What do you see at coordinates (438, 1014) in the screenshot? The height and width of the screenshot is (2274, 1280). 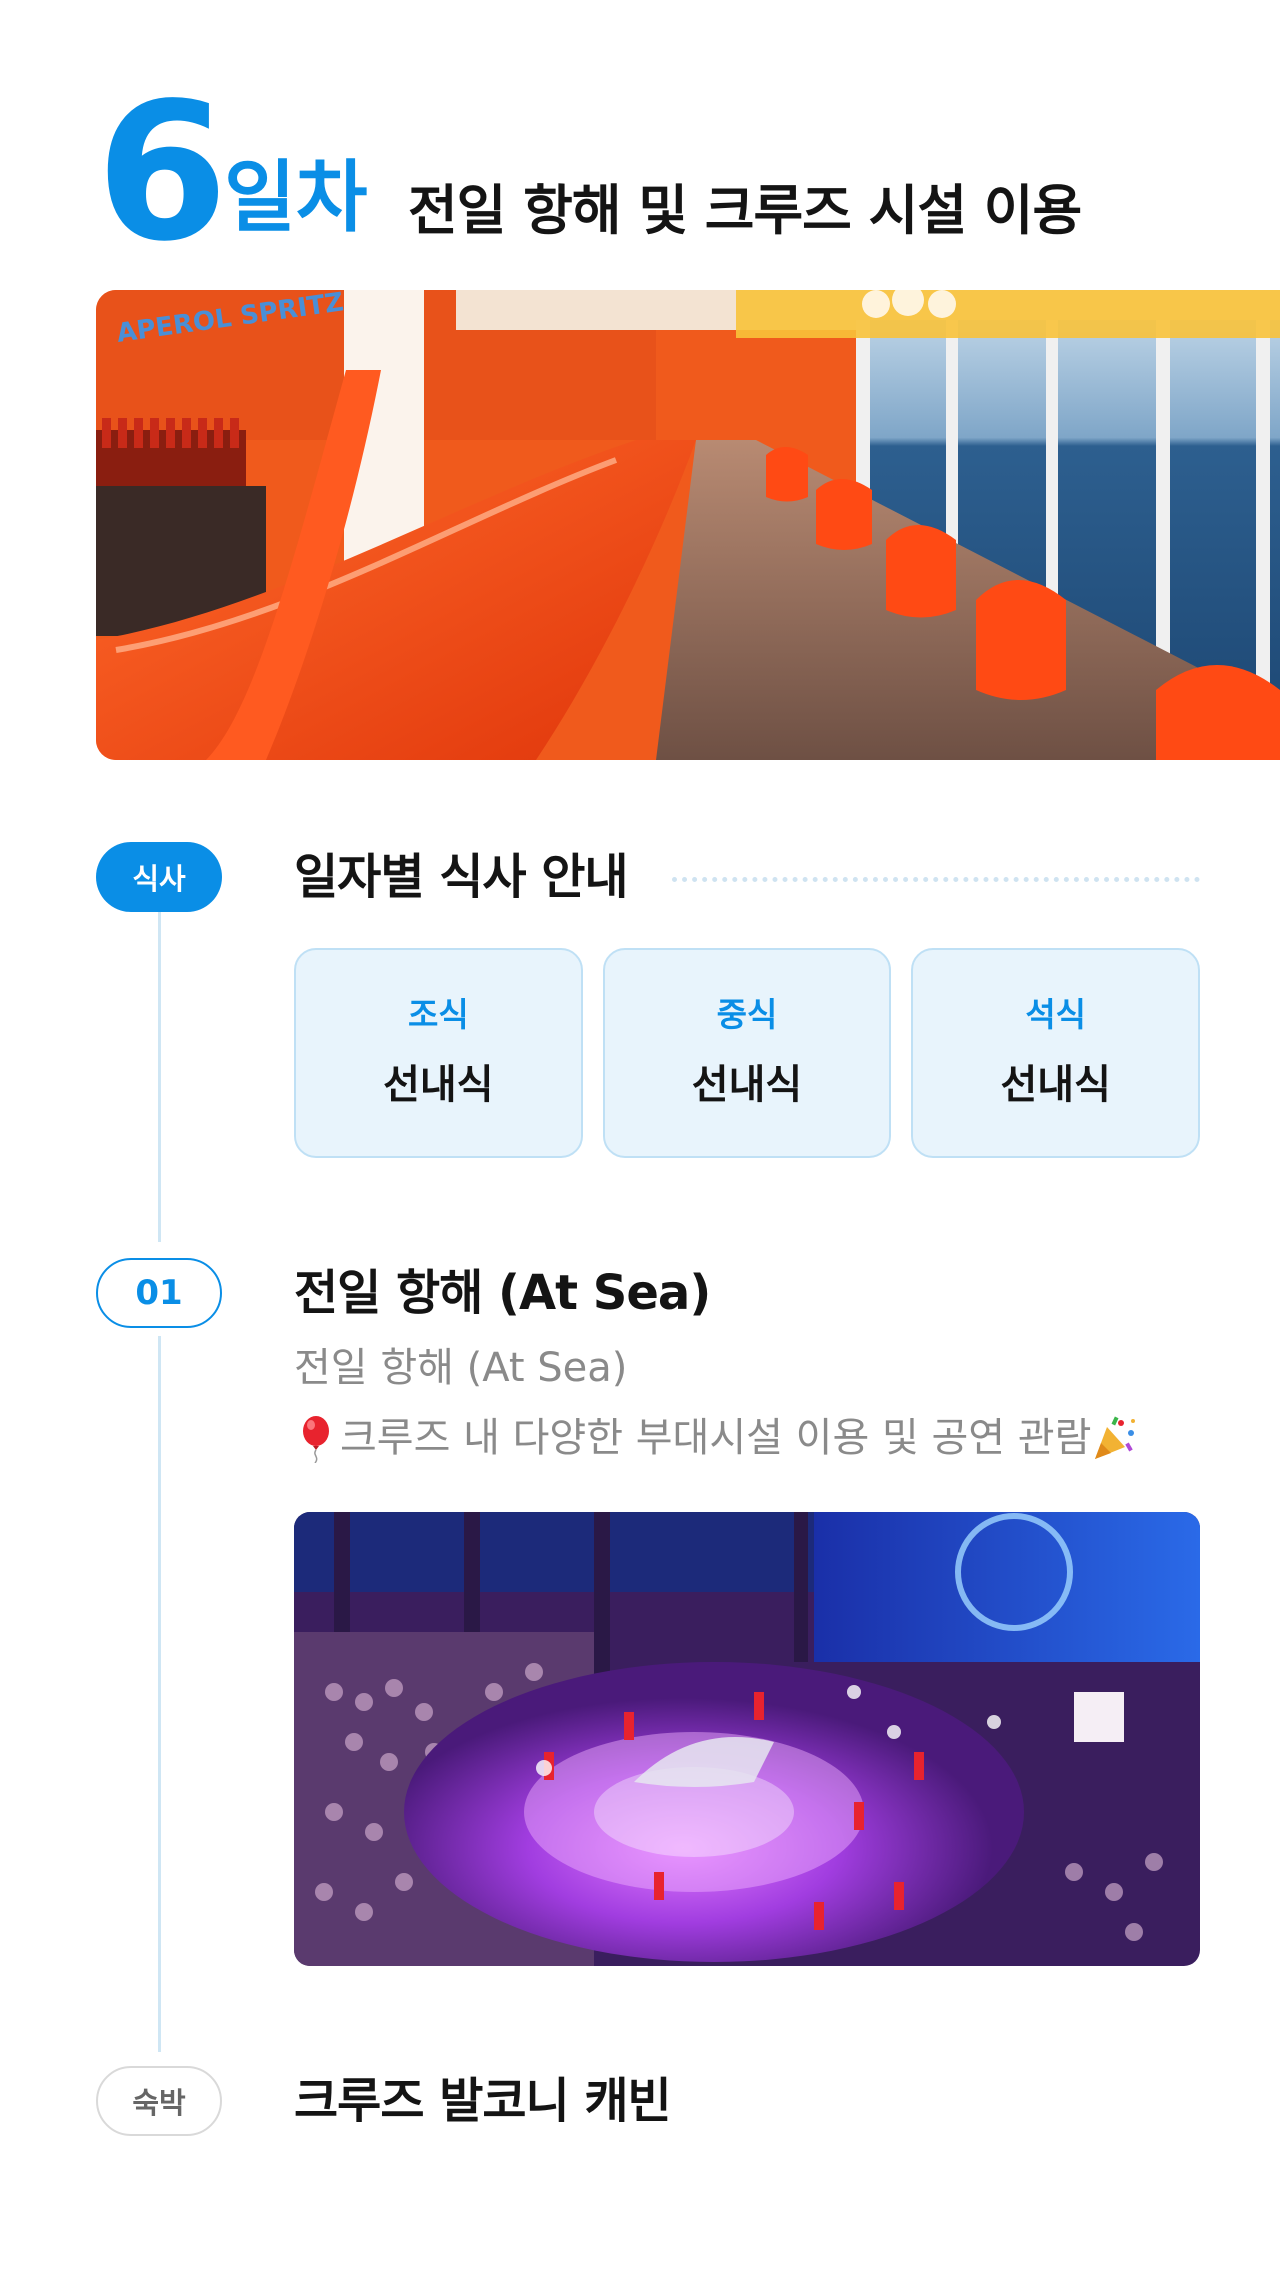 I see `meal-label: 조식` at bounding box center [438, 1014].